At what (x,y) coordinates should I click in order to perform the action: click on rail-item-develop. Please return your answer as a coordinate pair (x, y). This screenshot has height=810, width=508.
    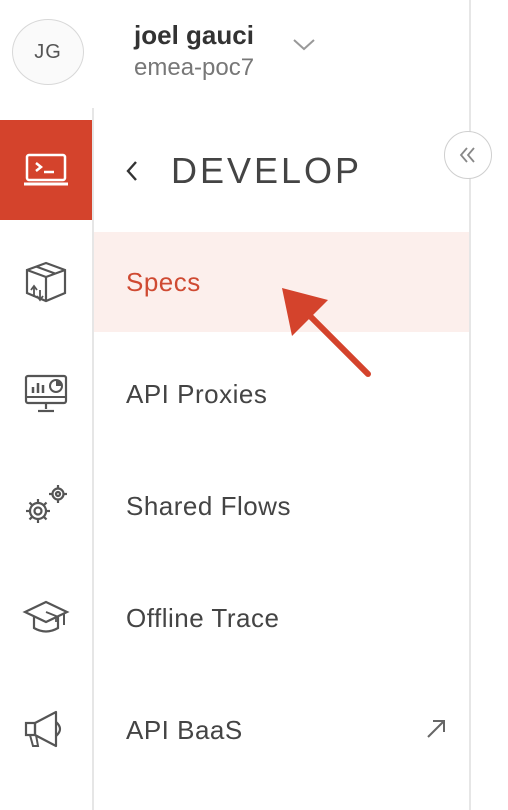
    Looking at the image, I should click on (46, 170).